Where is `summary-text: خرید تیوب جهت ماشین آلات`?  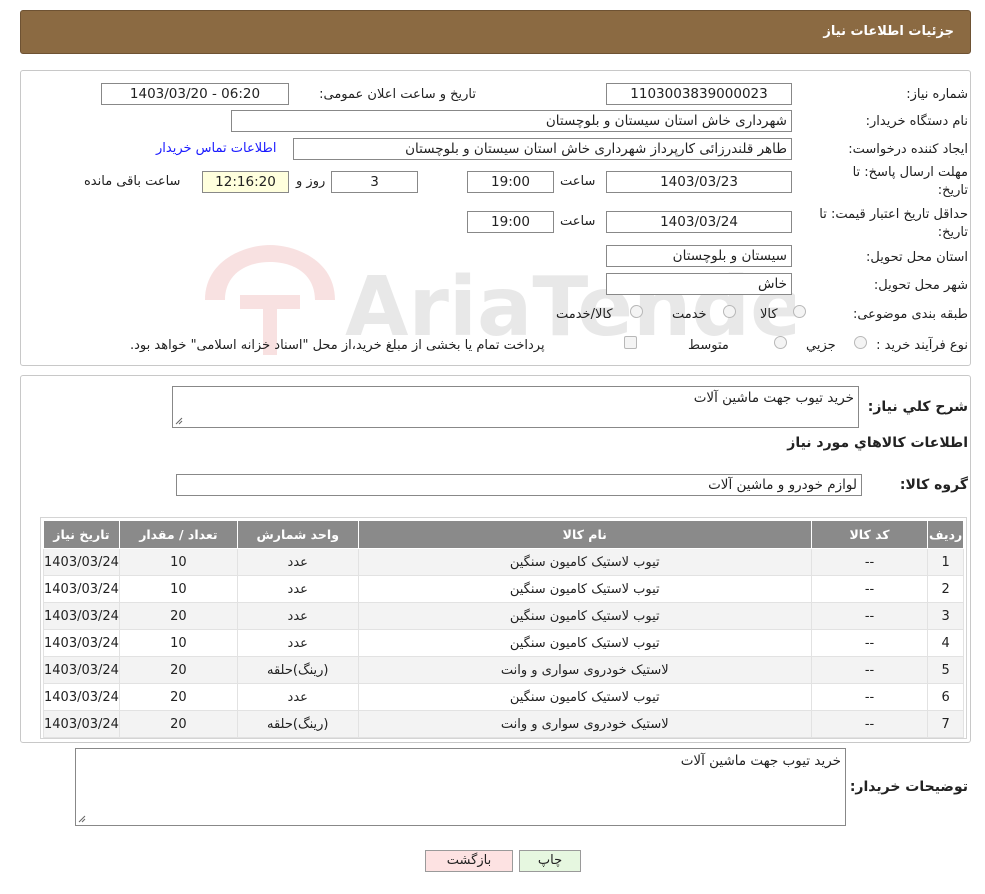 summary-text: خرید تیوب جهت ماشین آلات is located at coordinates (773, 398).